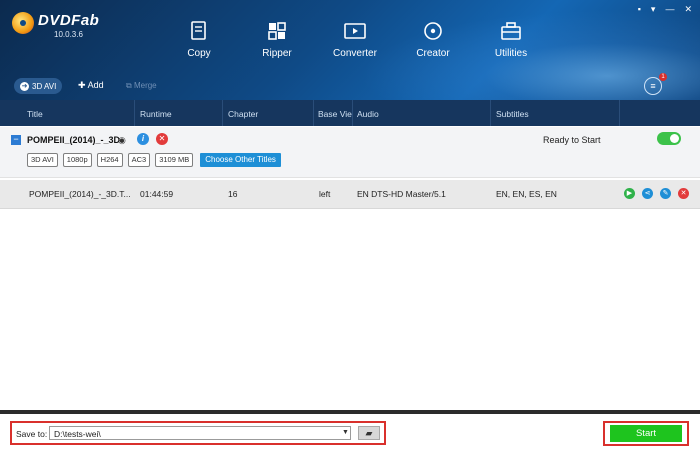 The height and width of the screenshot is (452, 700). What do you see at coordinates (663, 77) in the screenshot?
I see `queue-count-badge: 1` at bounding box center [663, 77].